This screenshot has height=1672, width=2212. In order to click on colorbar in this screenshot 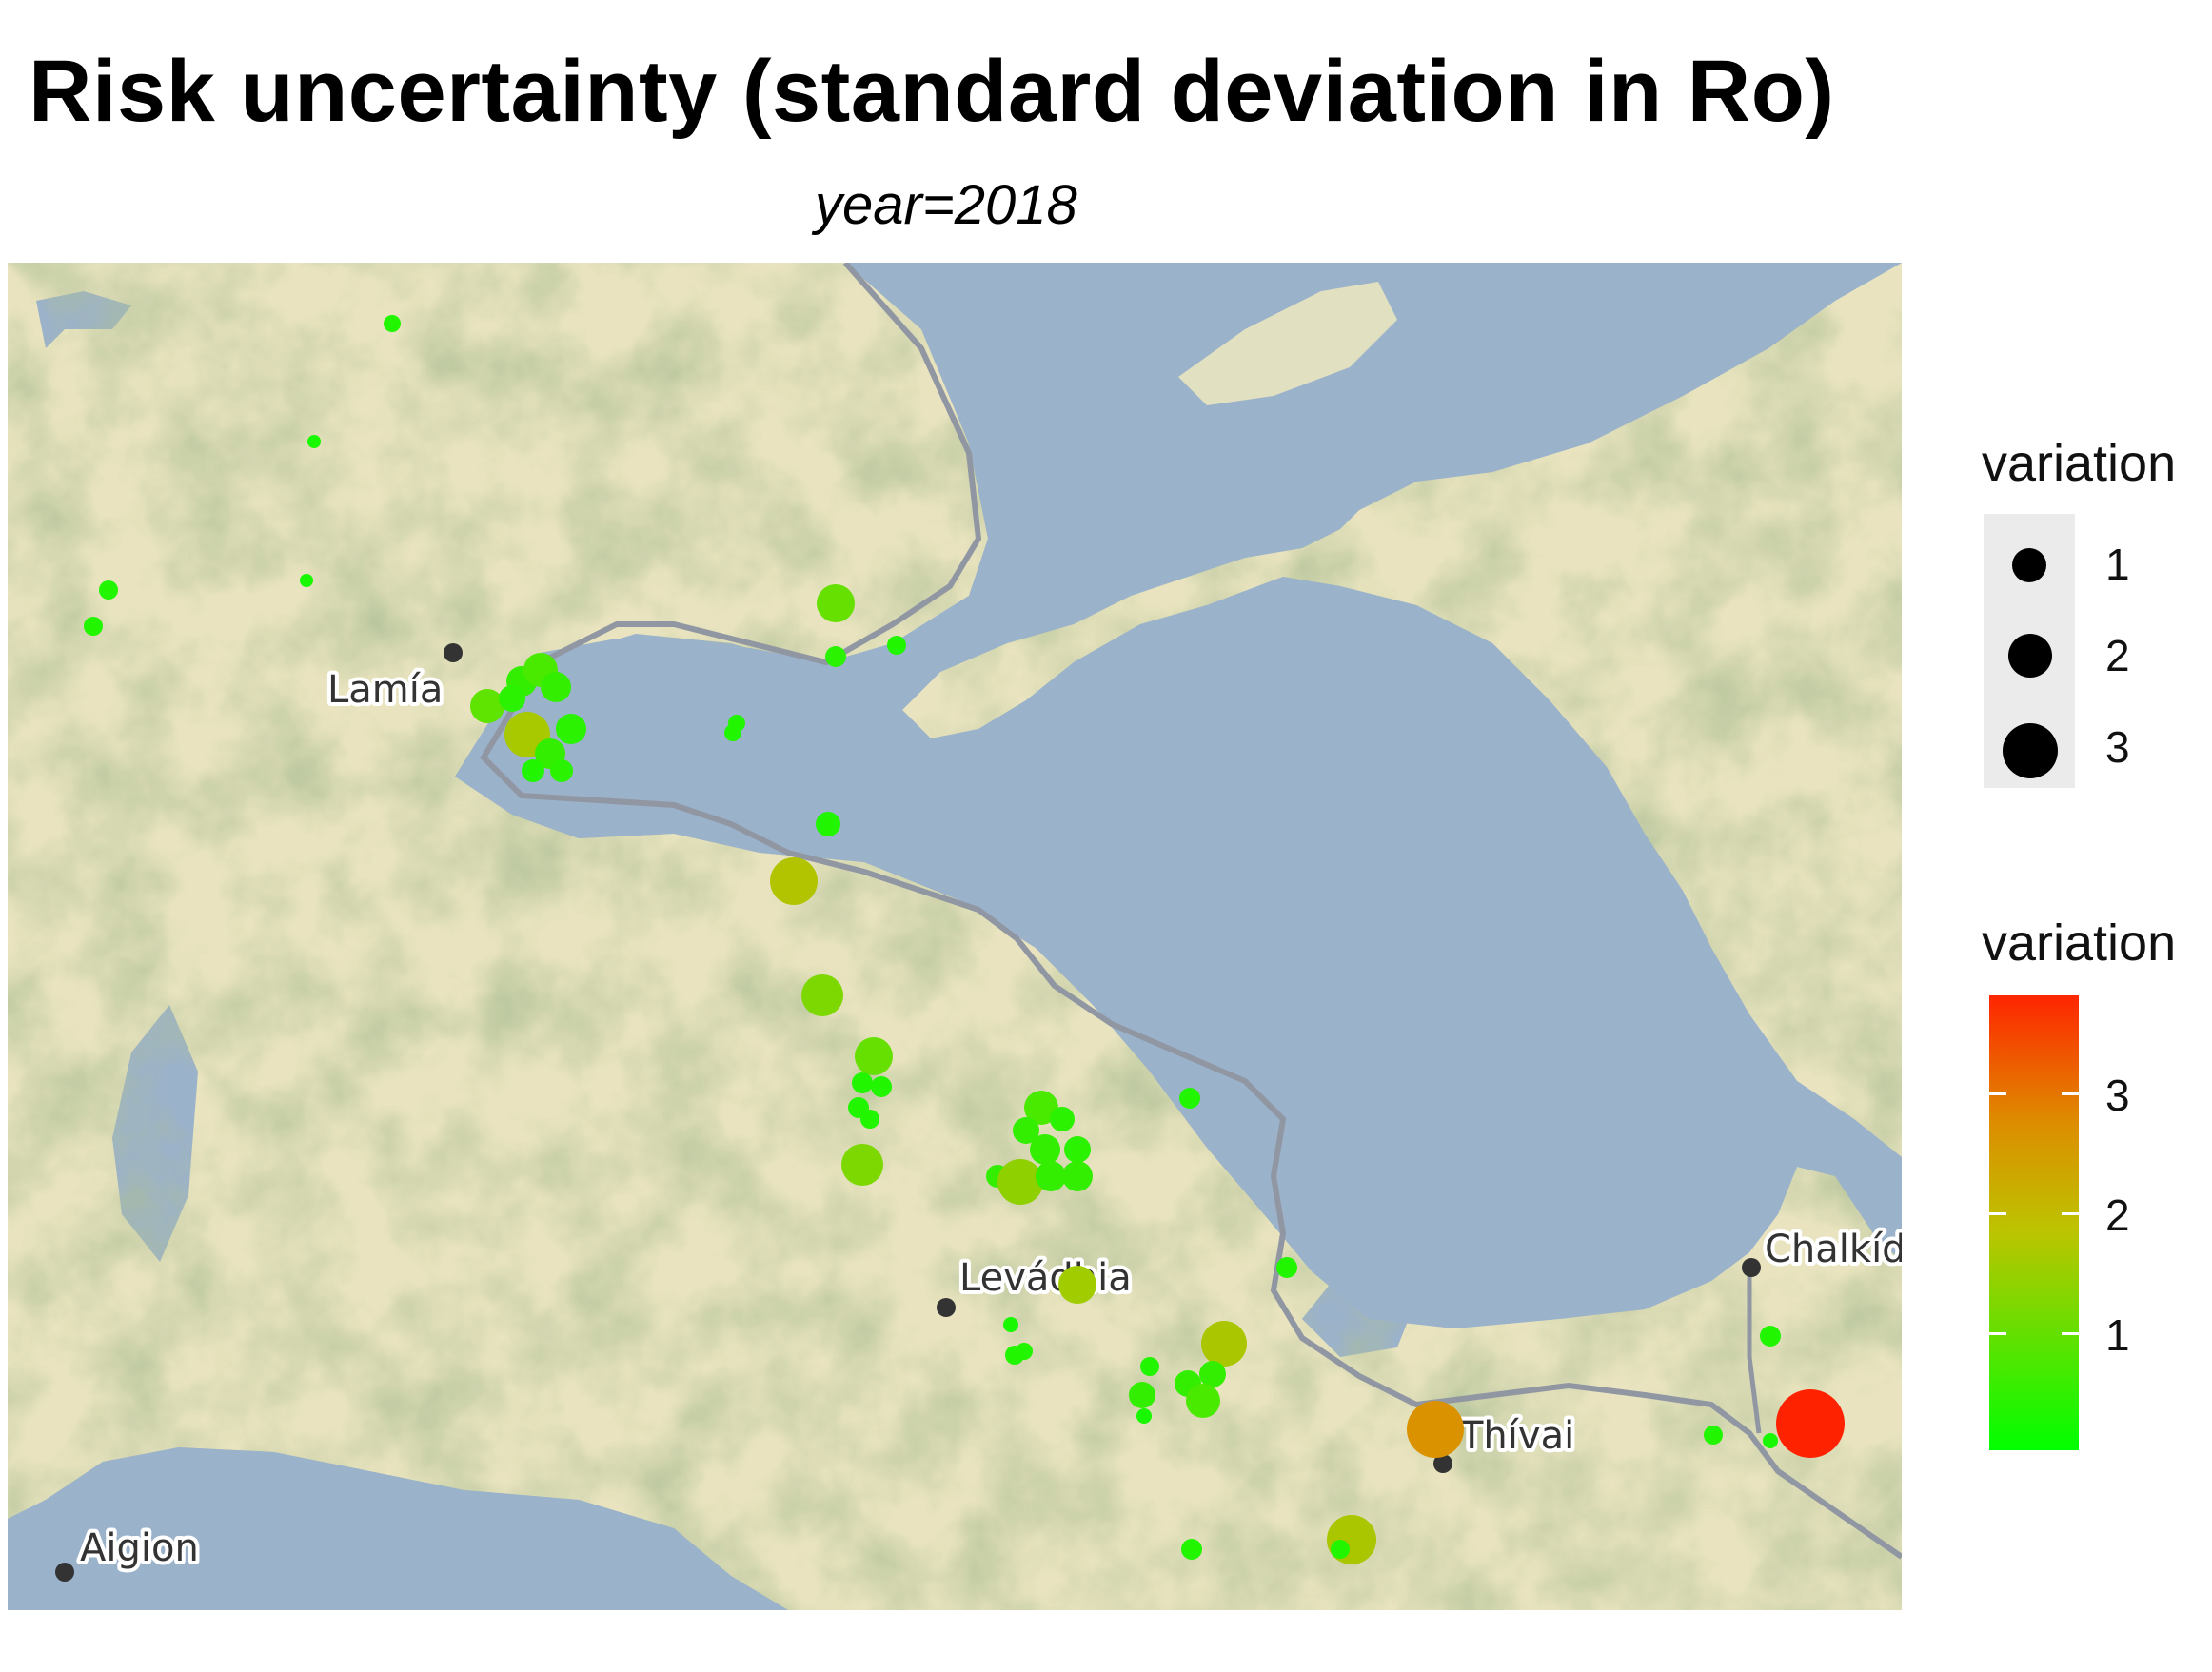, I will do `click(2034, 1222)`.